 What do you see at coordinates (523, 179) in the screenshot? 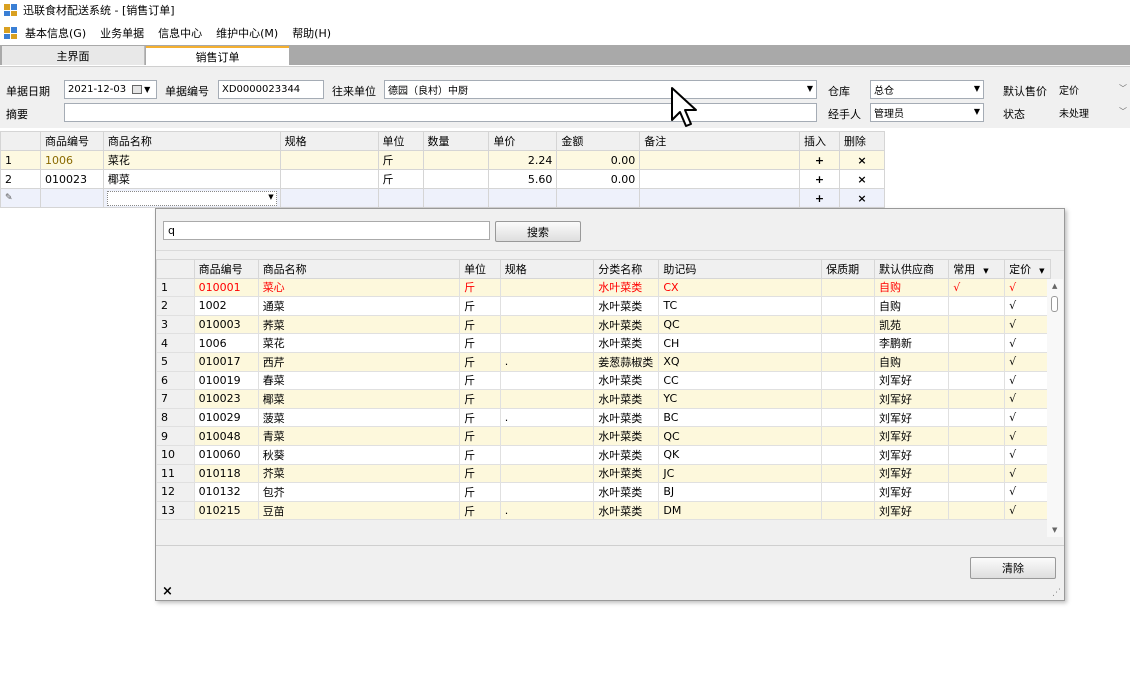
I see `cell-price: 5.60` at bounding box center [523, 179].